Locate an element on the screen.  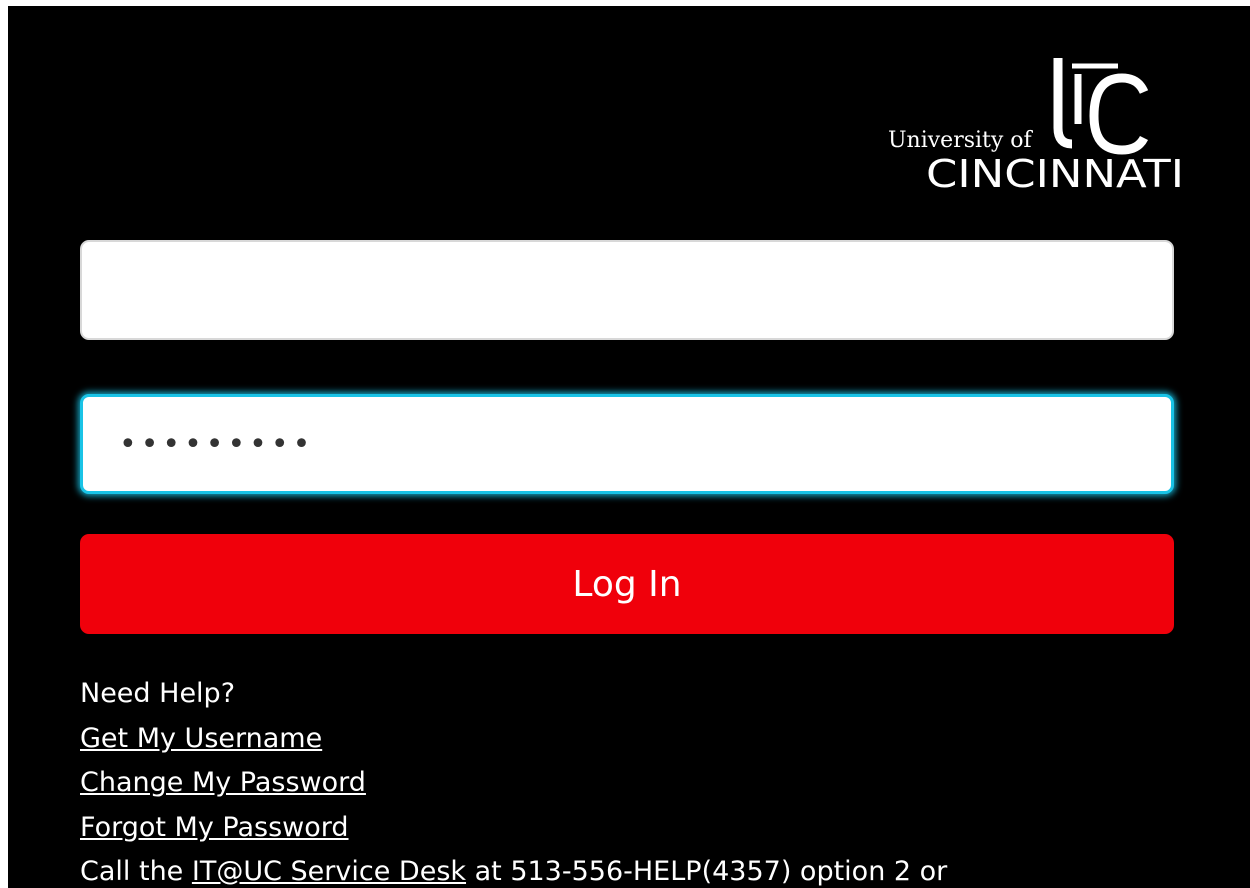
change-password-link: Change My Password is located at coordinates (223, 782).